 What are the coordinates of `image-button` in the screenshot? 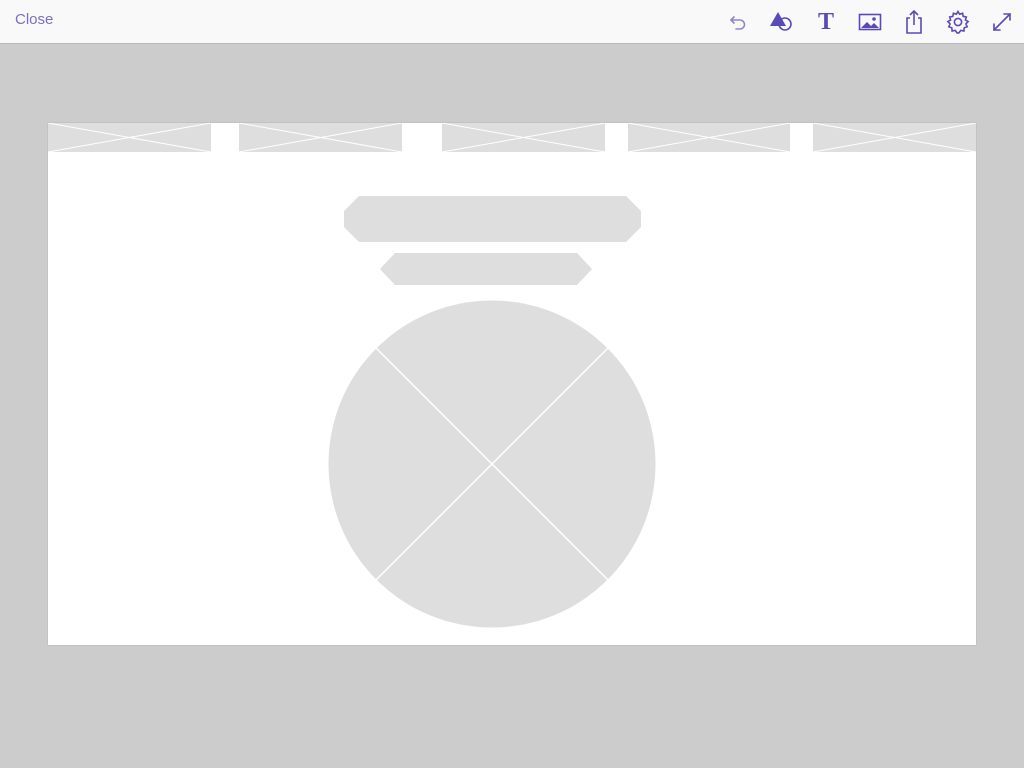 It's located at (870, 22).